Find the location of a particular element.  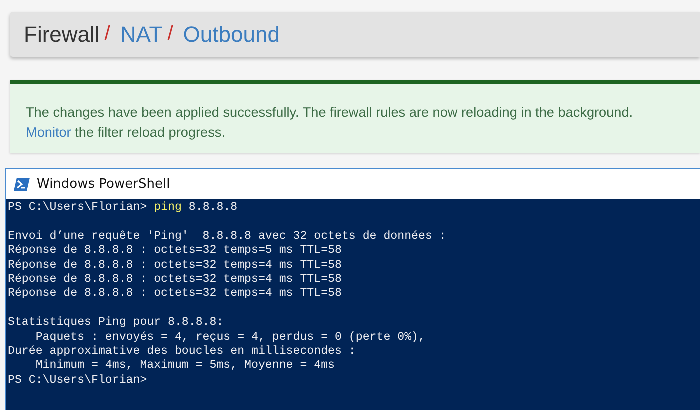

console-line: Envoi d’une requête 'Ping' 8.8.8.8 avec 32 octets de données : is located at coordinates (228, 237).